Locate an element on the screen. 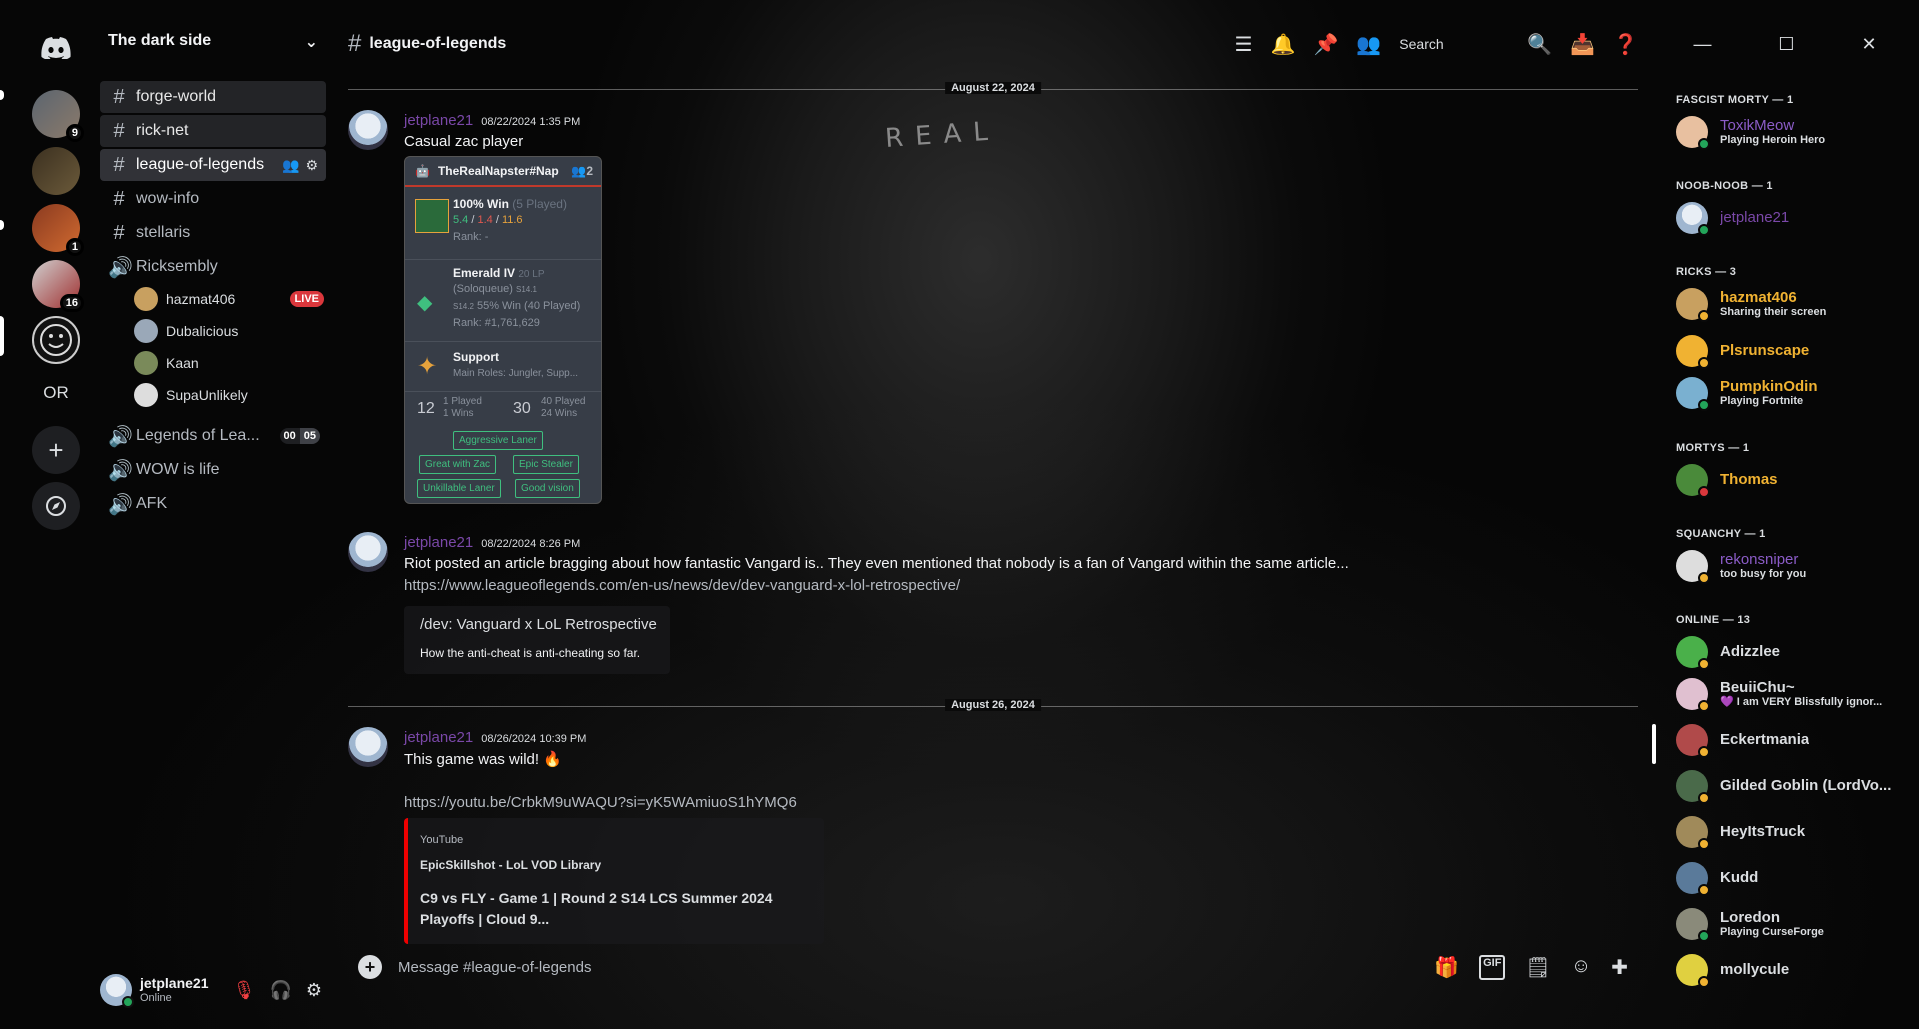 The image size is (1919, 1029). message-timestamp: 08/26/2024 10:39 PM is located at coordinates (534, 739).